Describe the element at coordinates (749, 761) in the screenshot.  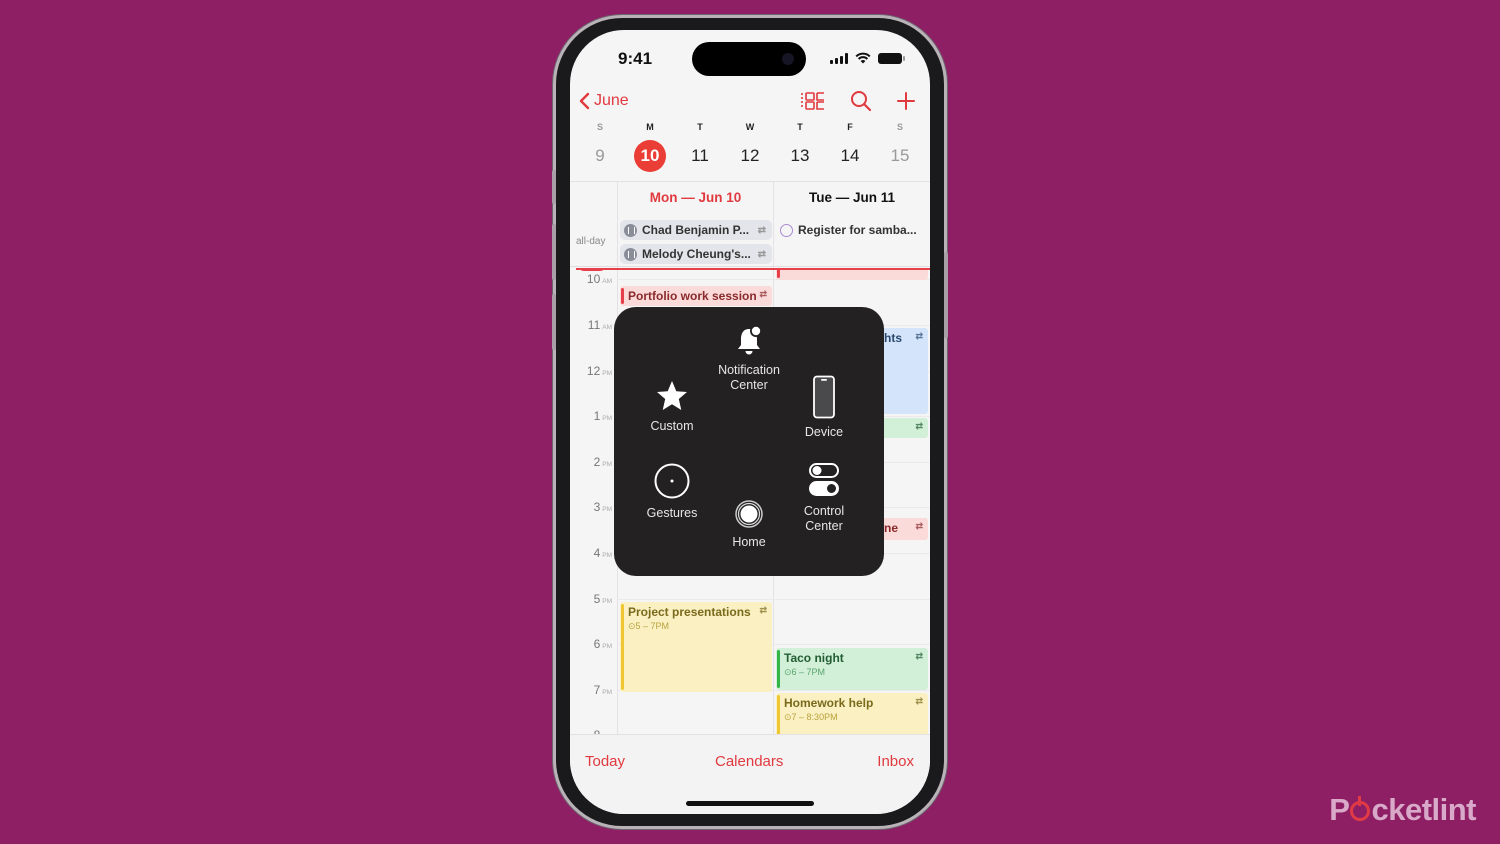
I see `tab-calendars: Calendars` at that location.